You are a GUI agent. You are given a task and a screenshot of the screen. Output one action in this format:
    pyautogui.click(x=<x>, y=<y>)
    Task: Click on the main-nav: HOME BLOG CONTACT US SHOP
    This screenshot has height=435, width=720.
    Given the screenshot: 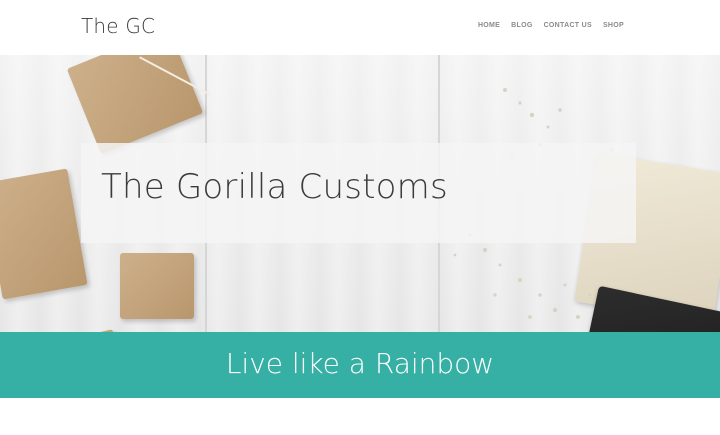 What is the action you would take?
    pyautogui.click(x=551, y=25)
    